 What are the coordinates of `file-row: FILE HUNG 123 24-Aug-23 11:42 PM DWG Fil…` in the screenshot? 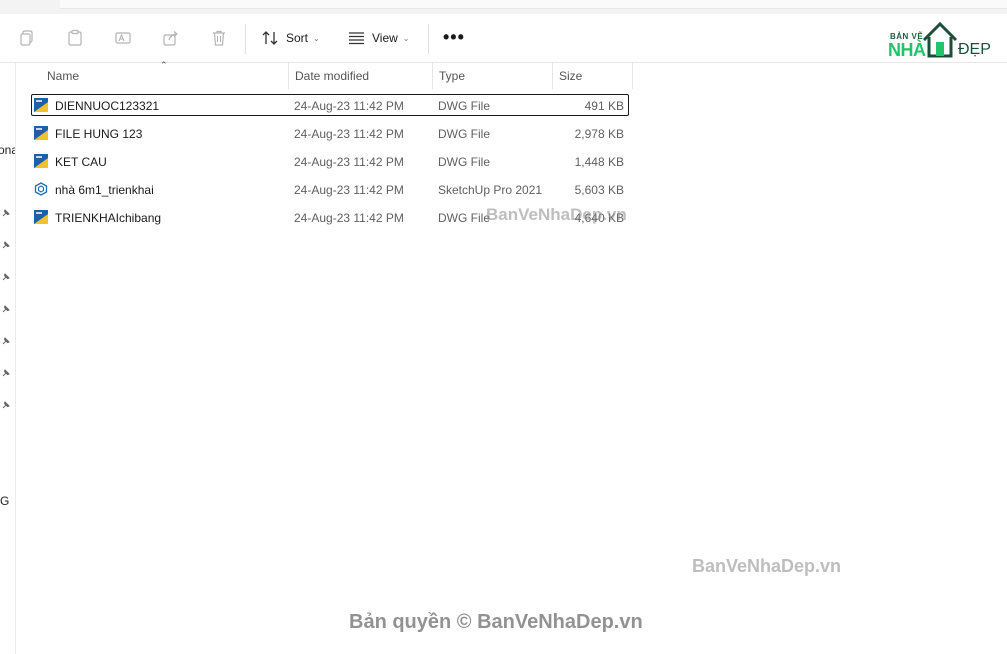 It's located at (329, 134).